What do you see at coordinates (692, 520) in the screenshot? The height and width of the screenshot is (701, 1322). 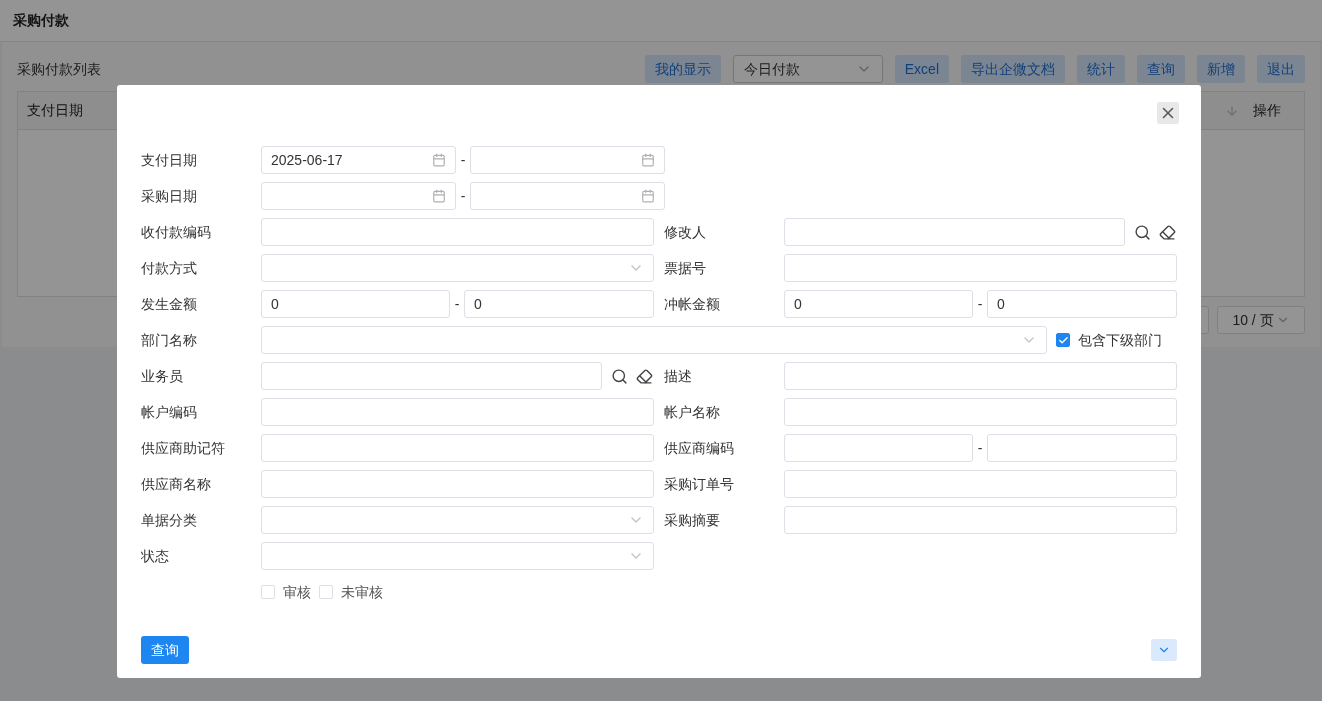 I see `field-label: 采购摘要` at bounding box center [692, 520].